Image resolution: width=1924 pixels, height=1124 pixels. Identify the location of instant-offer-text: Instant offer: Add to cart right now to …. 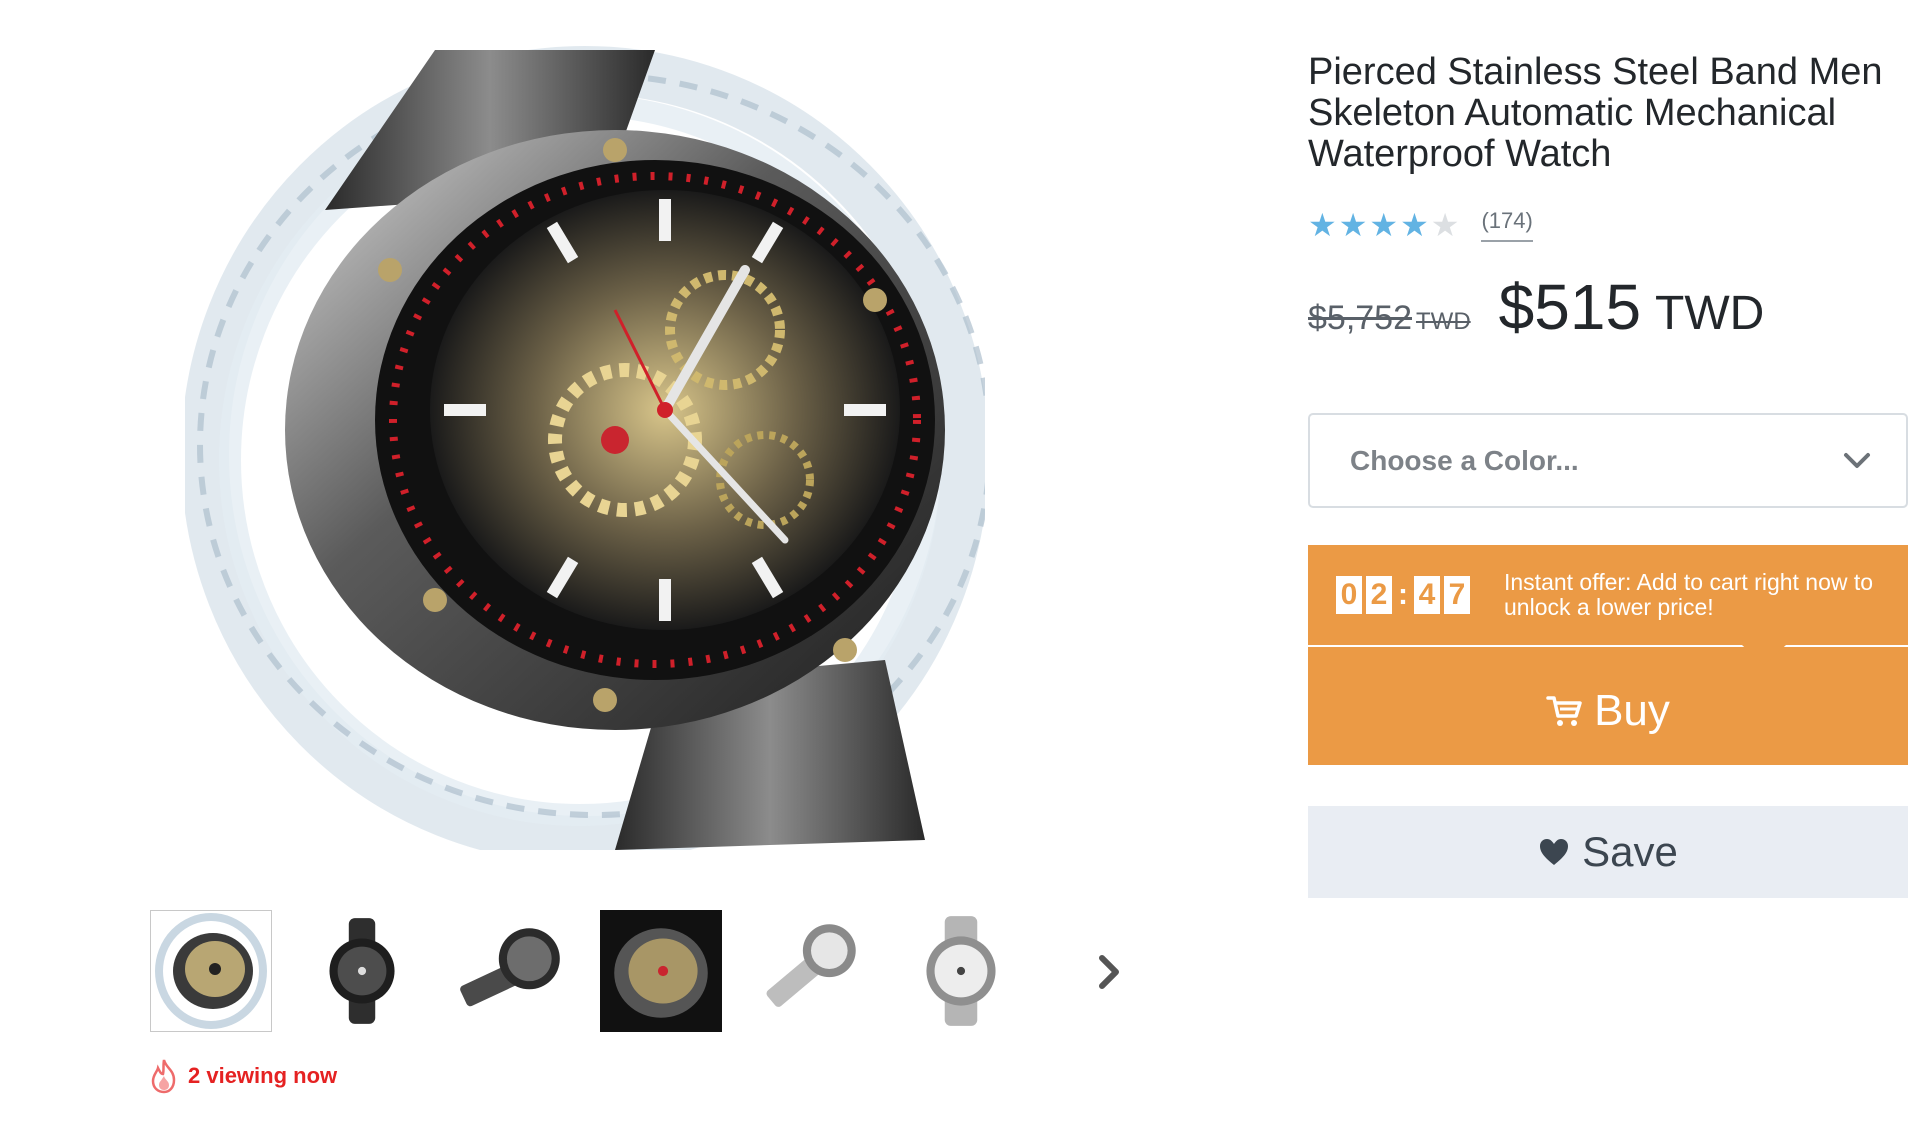
(1689, 594).